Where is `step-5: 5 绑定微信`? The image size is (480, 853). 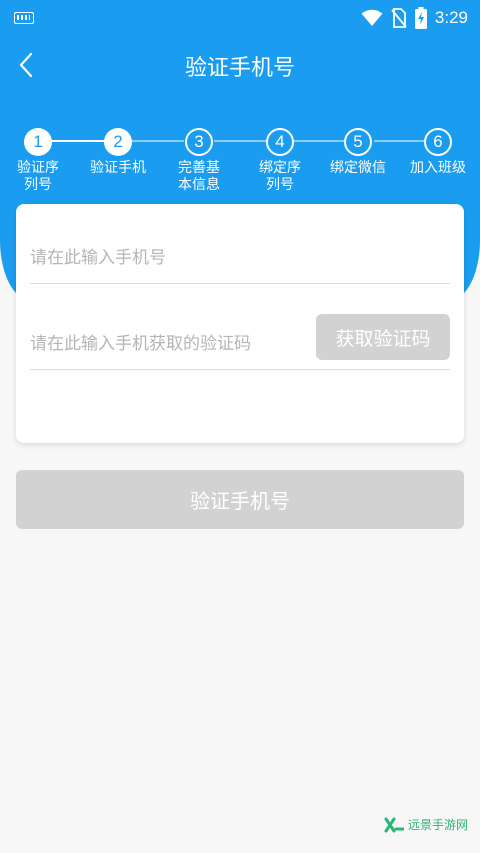 step-5: 5 绑定微信 is located at coordinates (358, 152).